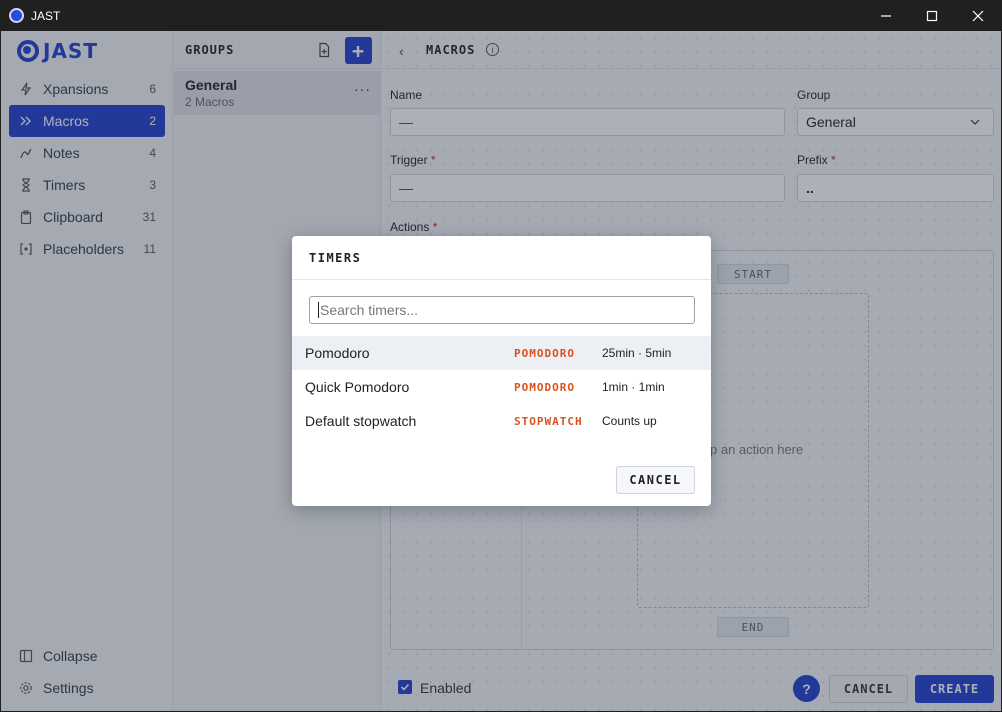 This screenshot has height=712, width=1002. Describe the element at coordinates (16, 15) in the screenshot. I see `app-logo-icon` at that location.